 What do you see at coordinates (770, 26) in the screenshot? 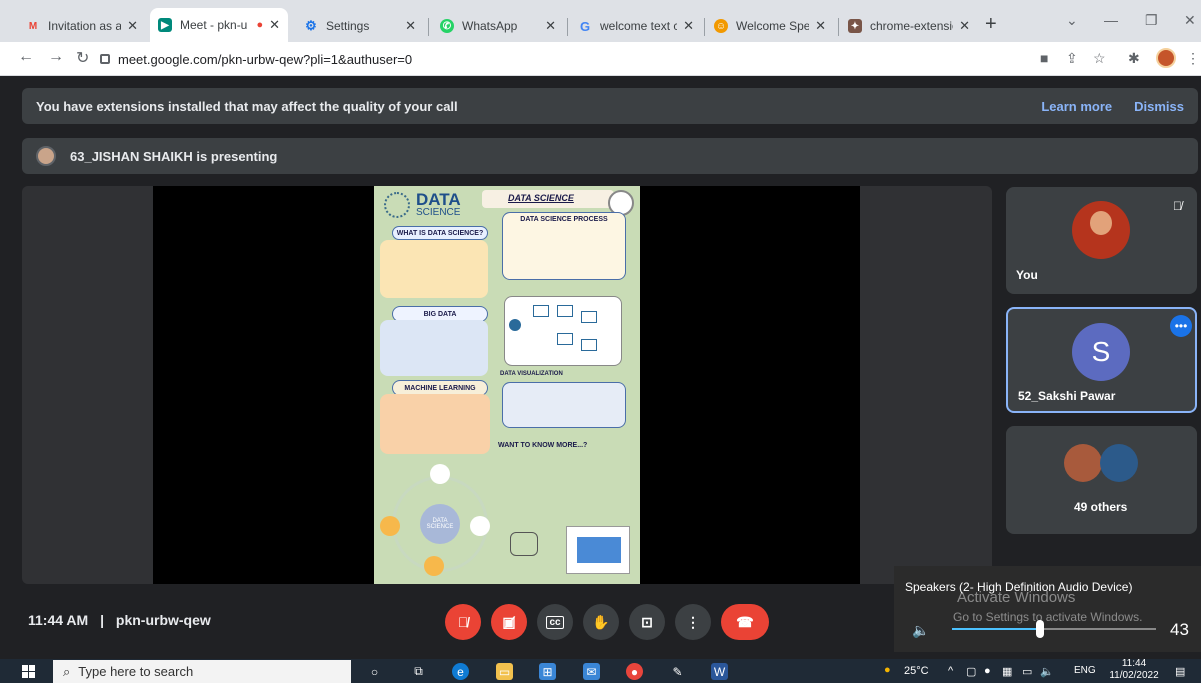
I see `tab-welcome-speech: ☺ Welcome Speech ✕` at bounding box center [770, 26].